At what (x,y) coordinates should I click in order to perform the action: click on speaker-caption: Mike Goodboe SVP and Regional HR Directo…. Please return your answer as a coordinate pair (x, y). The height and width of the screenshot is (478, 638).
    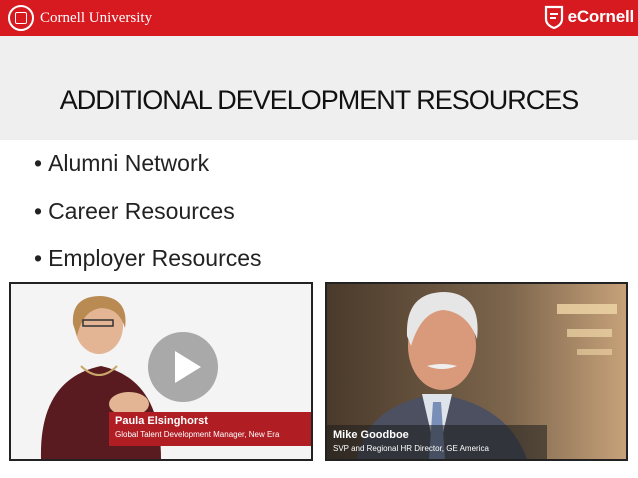
    Looking at the image, I should click on (437, 442).